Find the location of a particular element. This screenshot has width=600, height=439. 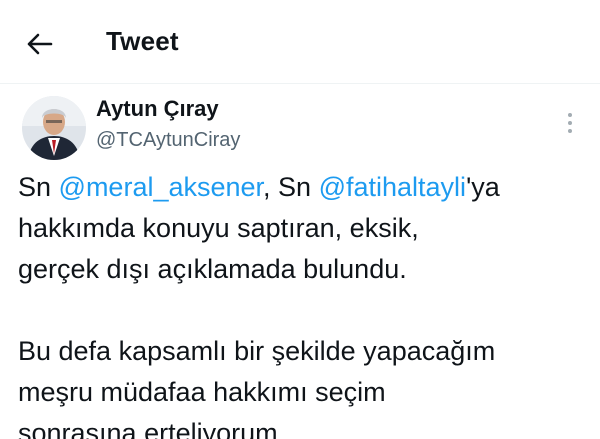

arrow-left-icon is located at coordinates (40, 44).